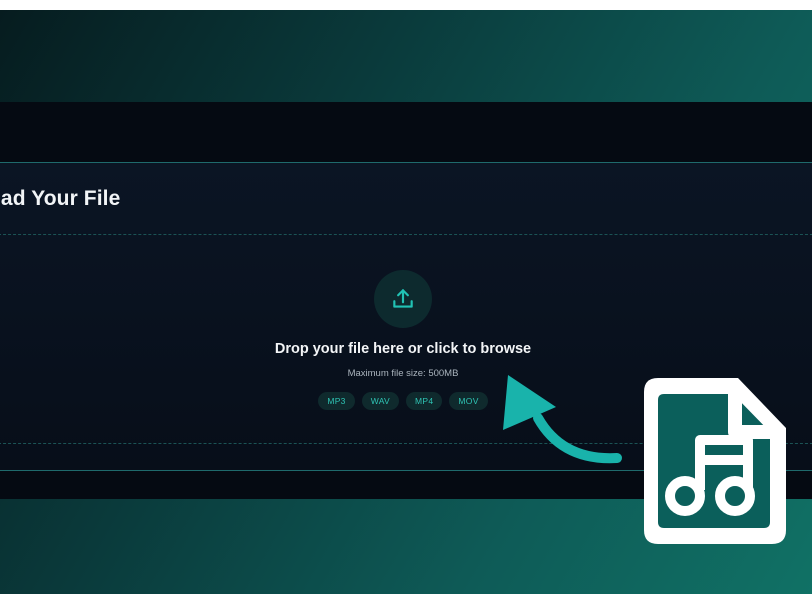  What do you see at coordinates (424, 401) in the screenshot?
I see `format-badge: MP4` at bounding box center [424, 401].